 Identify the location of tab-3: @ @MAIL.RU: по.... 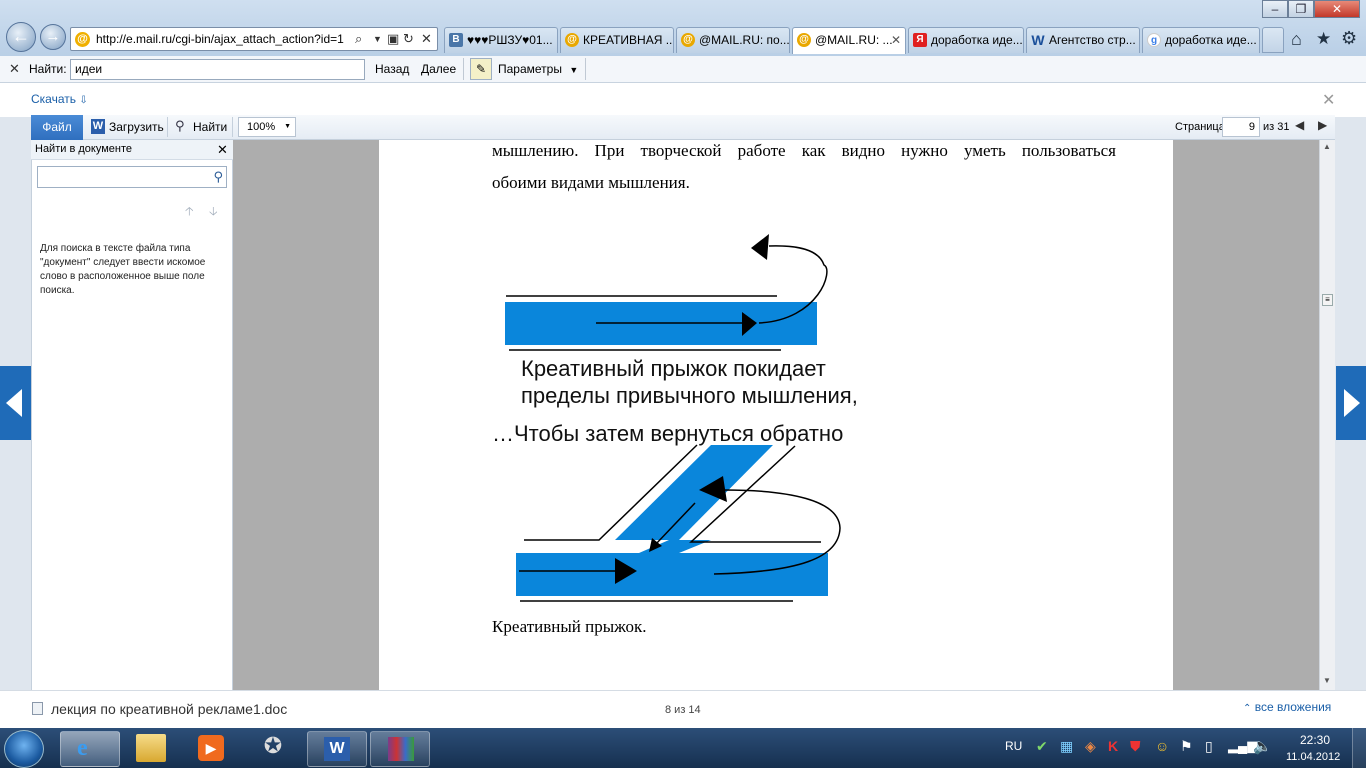
(733, 40).